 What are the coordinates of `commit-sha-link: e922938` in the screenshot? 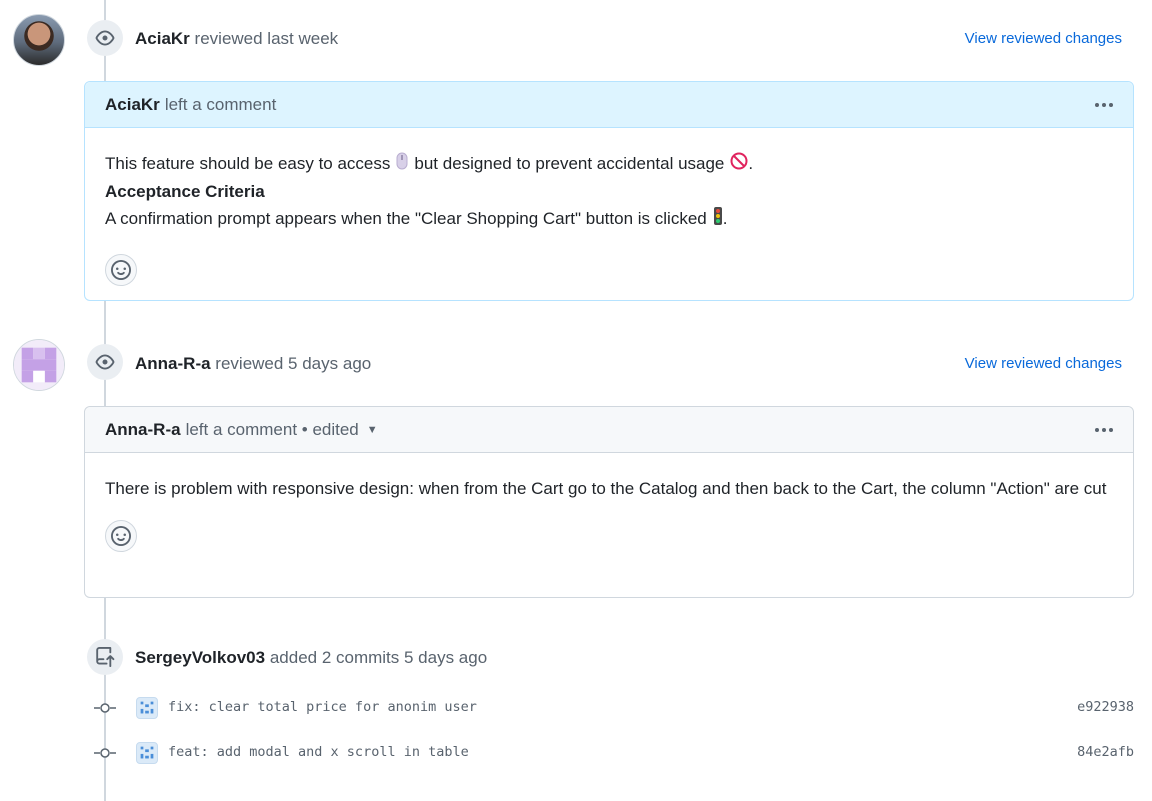 It's located at (1105, 707).